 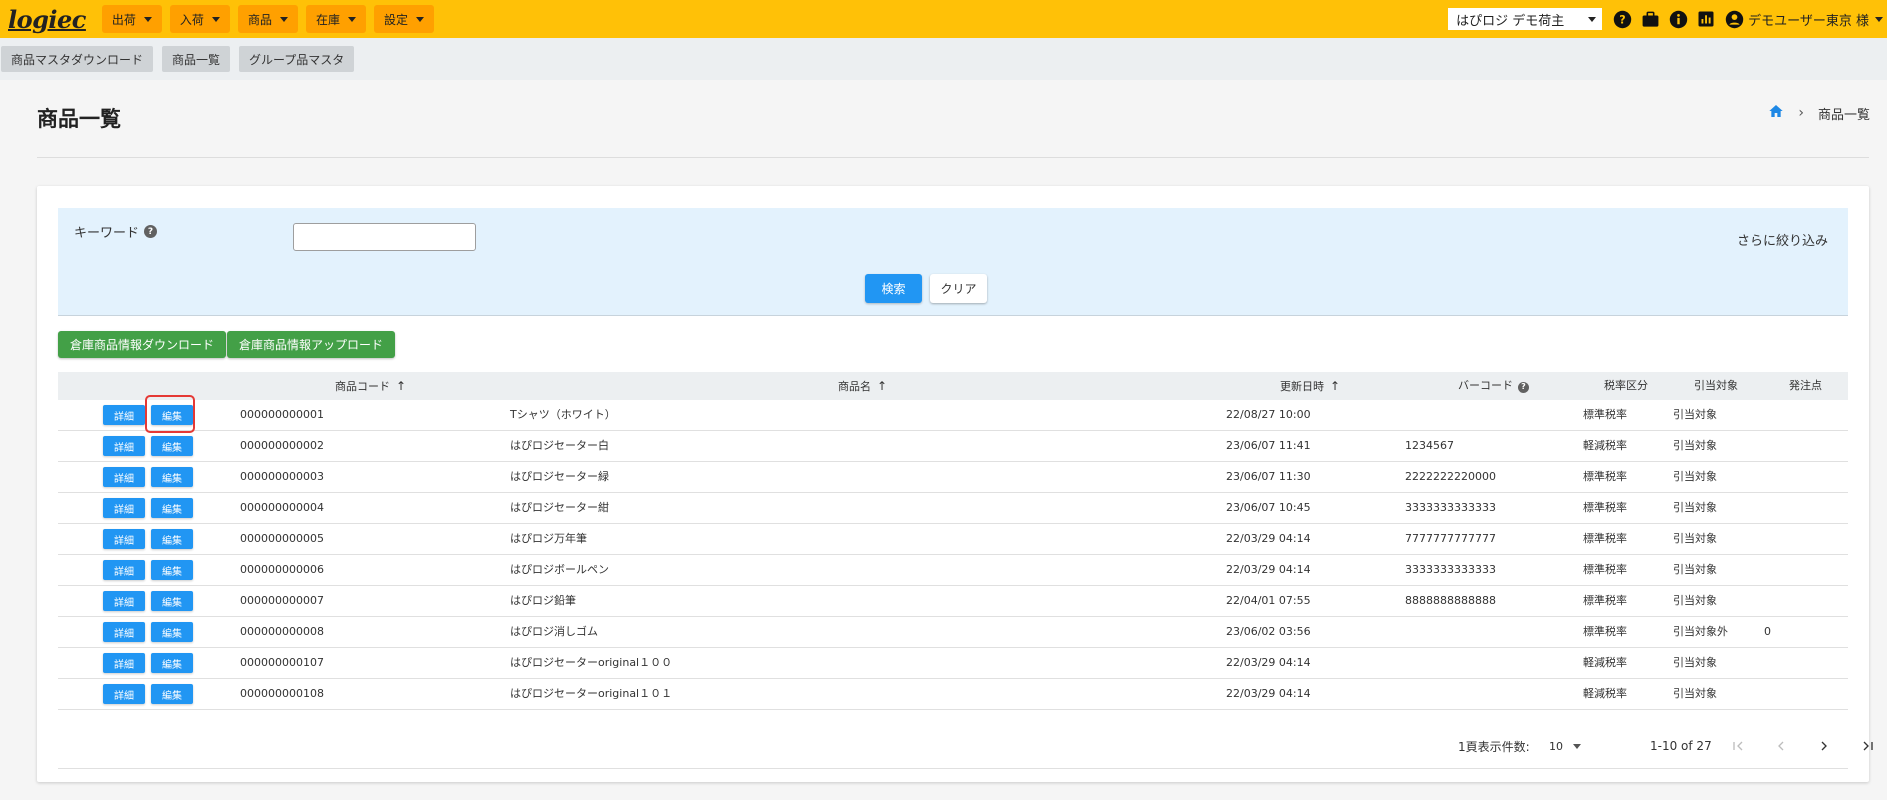 What do you see at coordinates (384, 237) in the screenshot?
I see `keyword-input` at bounding box center [384, 237].